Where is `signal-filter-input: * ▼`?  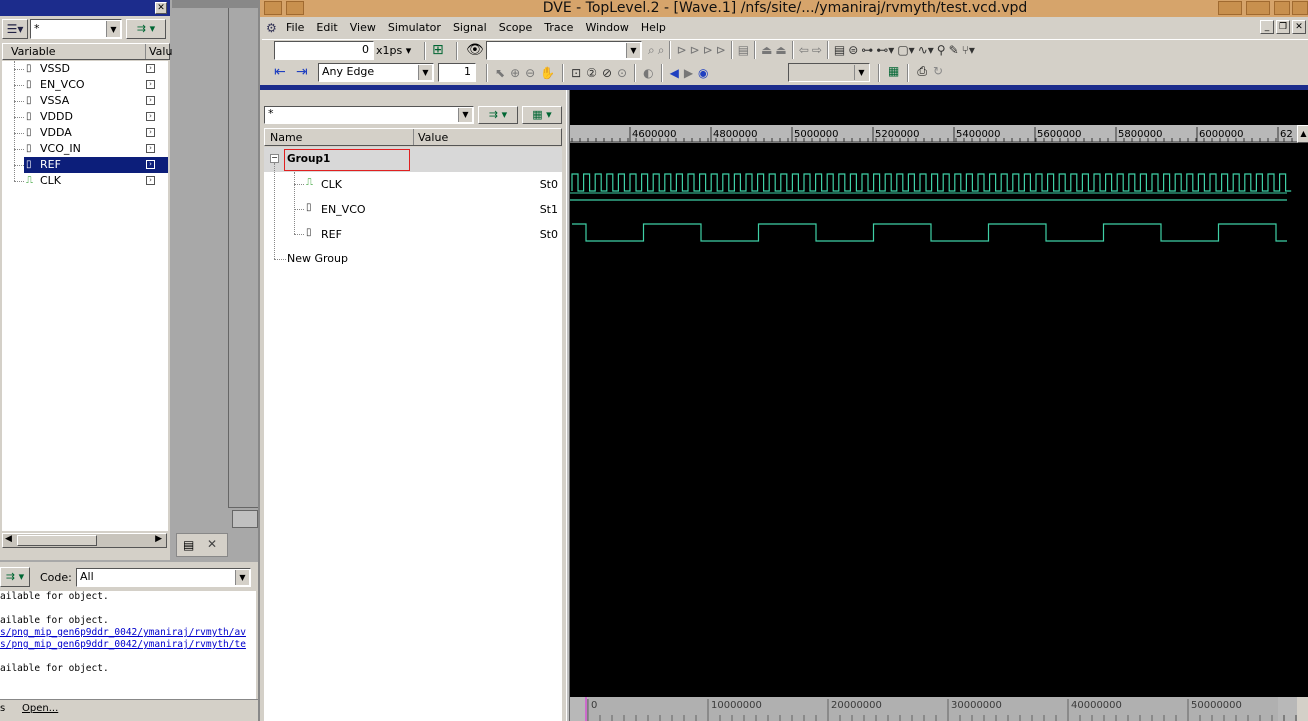
signal-filter-input: * ▼ is located at coordinates (369, 115).